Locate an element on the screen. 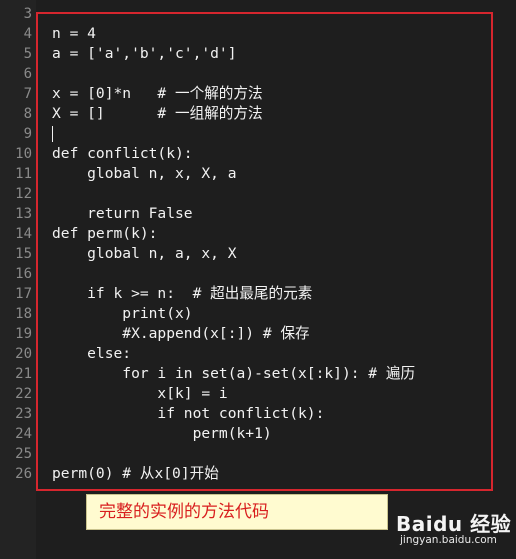 The height and width of the screenshot is (559, 516). watermark-logo-text: Baidu 经验 is located at coordinates (454, 524).